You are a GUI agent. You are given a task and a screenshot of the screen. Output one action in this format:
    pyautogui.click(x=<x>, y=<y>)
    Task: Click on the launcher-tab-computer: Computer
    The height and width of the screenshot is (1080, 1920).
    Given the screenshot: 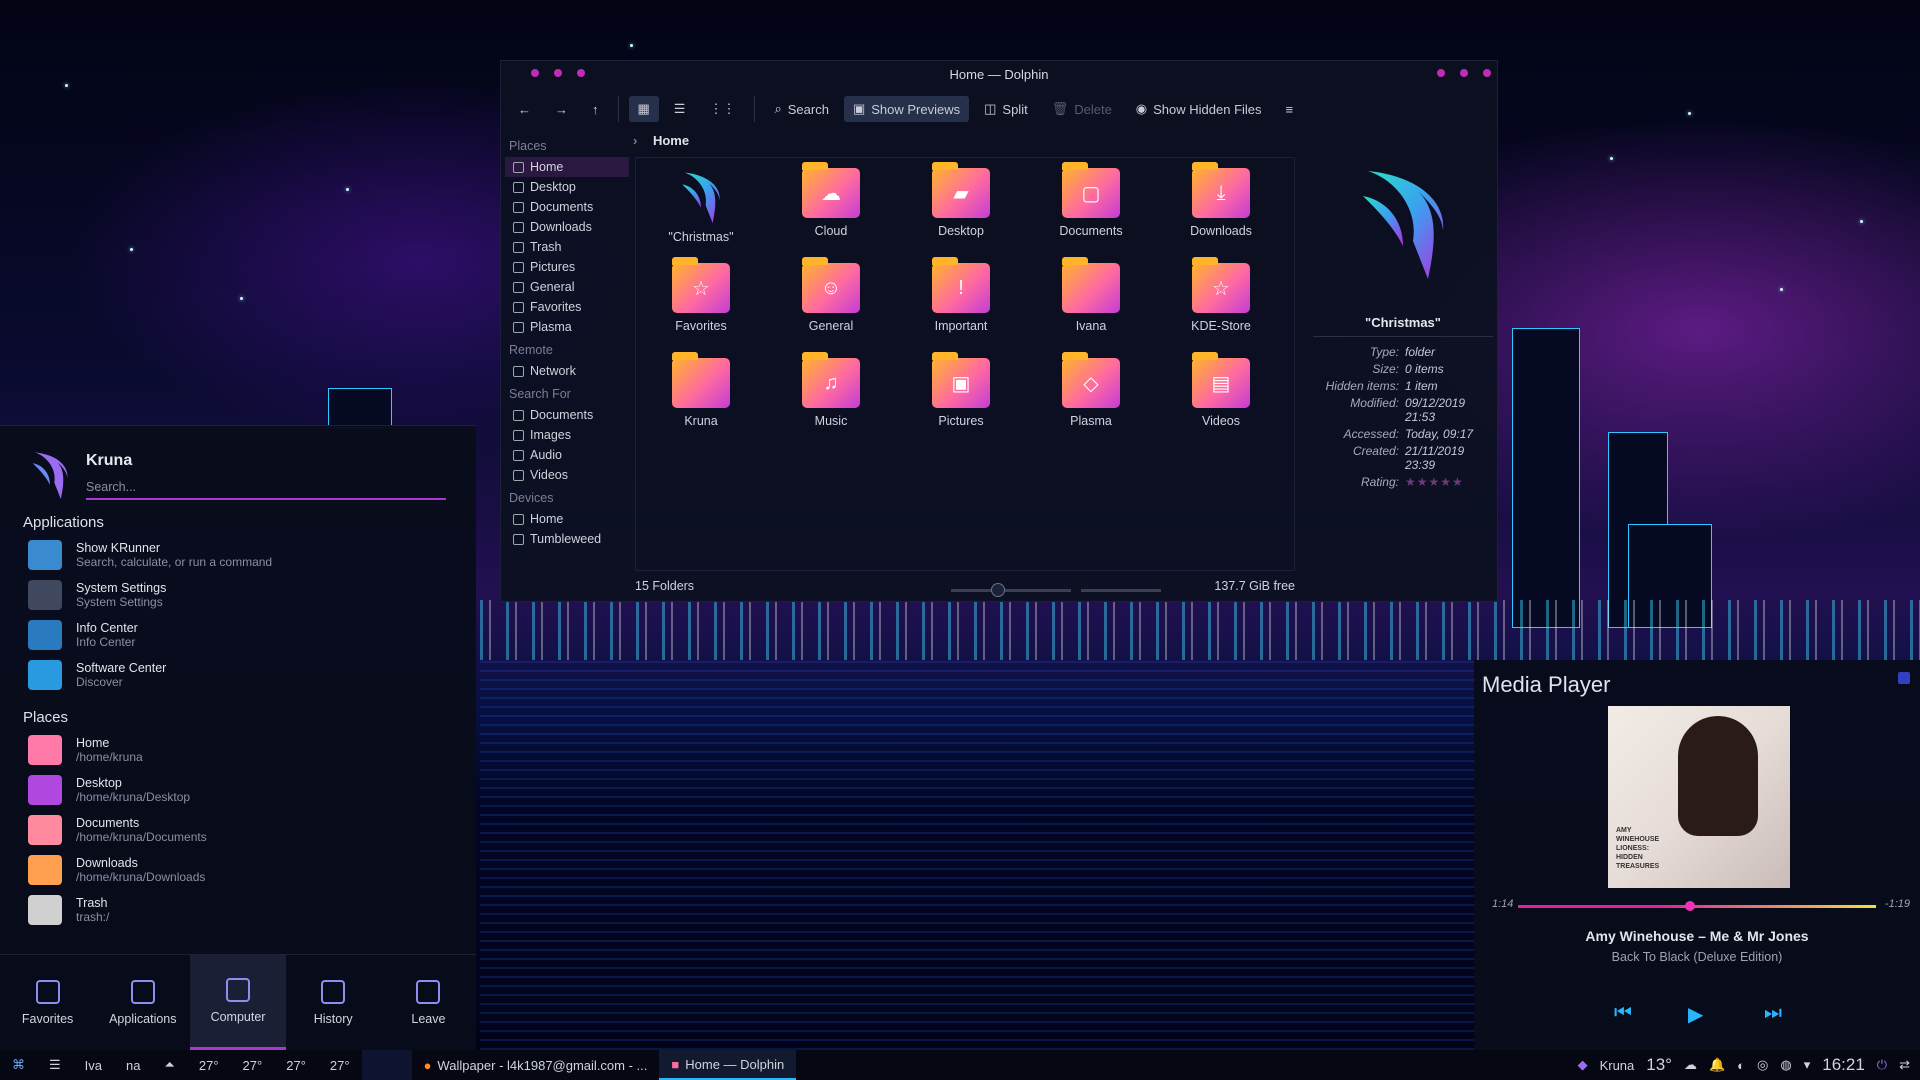 What is the action you would take?
    pyautogui.click(x=238, y=1002)
    